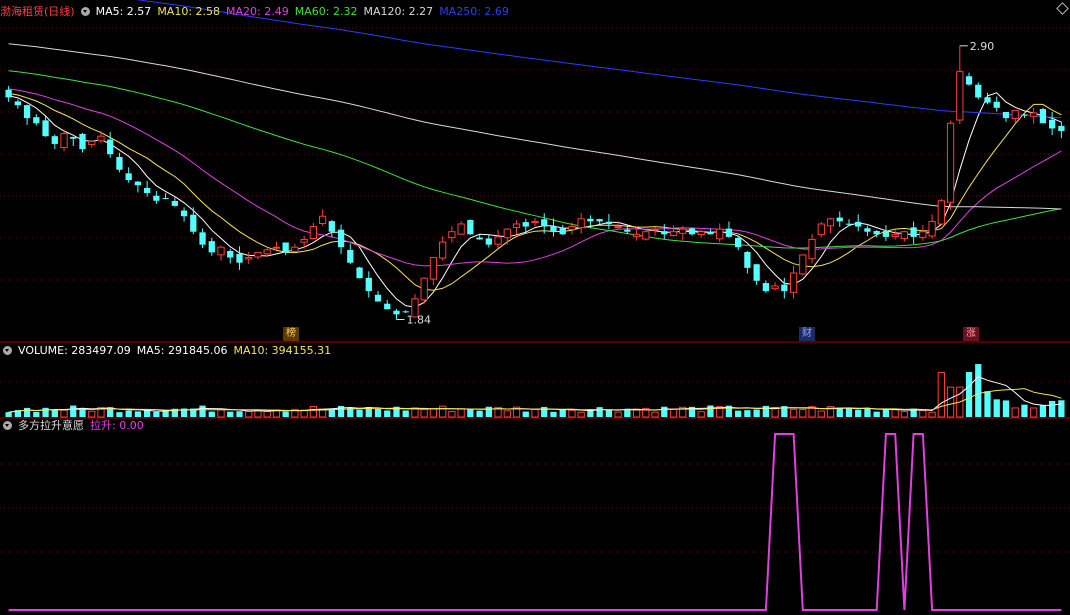 The image size is (1070, 615). What do you see at coordinates (807, 334) in the screenshot?
I see `marker-cai: 财` at bounding box center [807, 334].